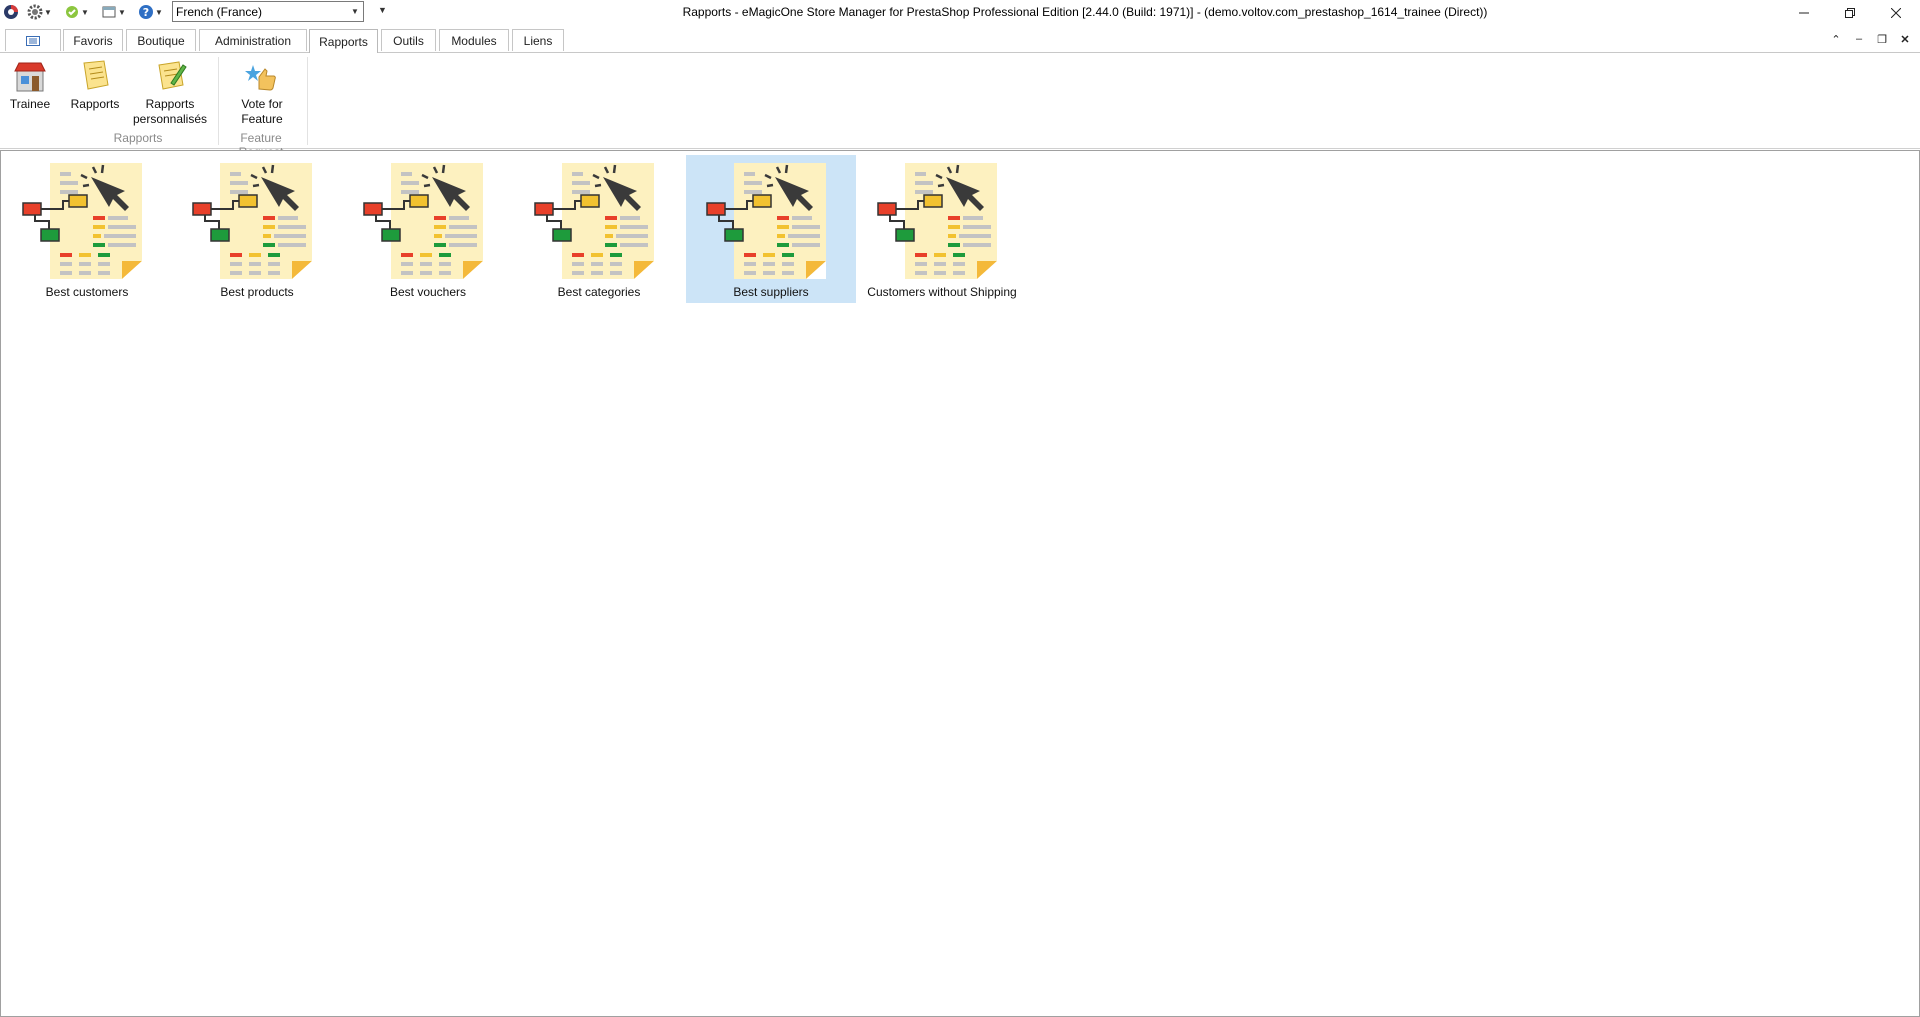  Describe the element at coordinates (1882, 39) in the screenshot. I see `mdi-restore-icon: ❐` at that location.